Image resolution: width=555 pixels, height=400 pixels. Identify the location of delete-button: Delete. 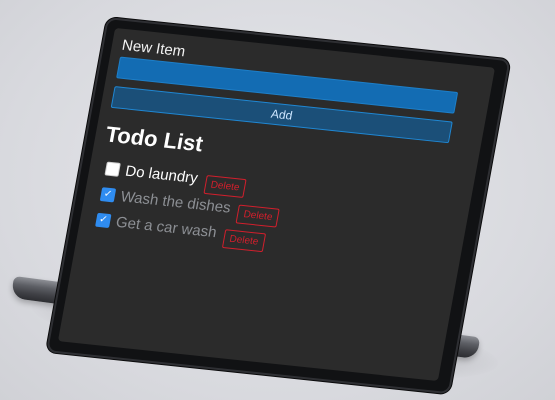
(243, 240).